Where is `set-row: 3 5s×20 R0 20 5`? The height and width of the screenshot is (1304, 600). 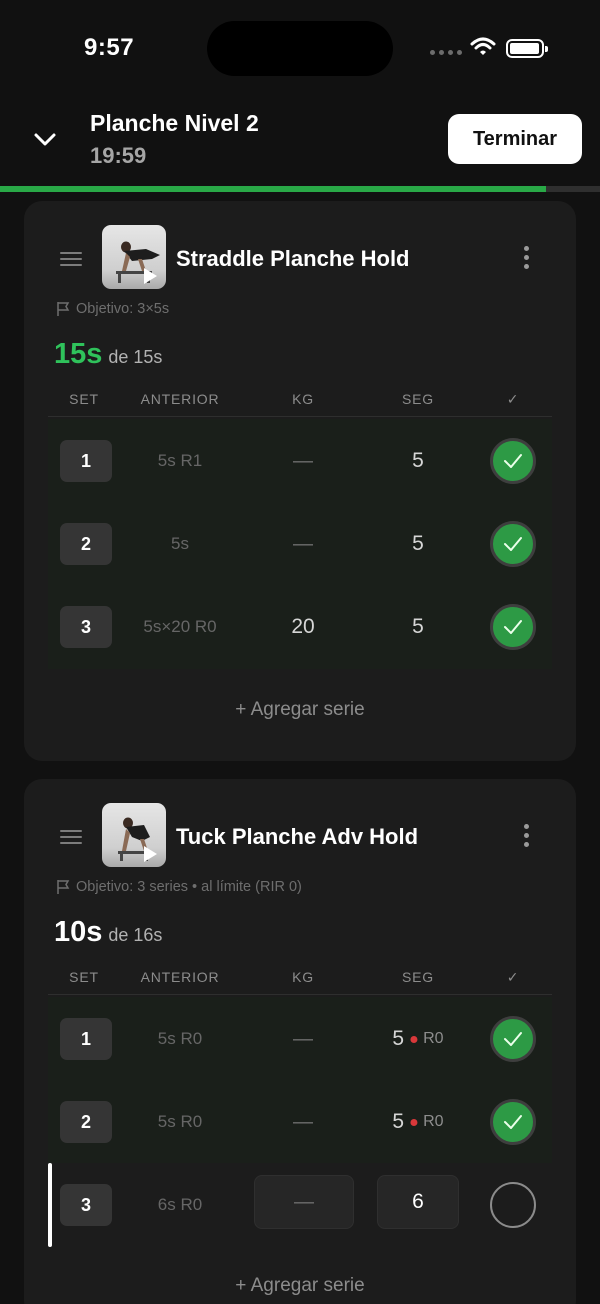
set-row: 3 5s×20 R0 20 5 is located at coordinates (300, 627).